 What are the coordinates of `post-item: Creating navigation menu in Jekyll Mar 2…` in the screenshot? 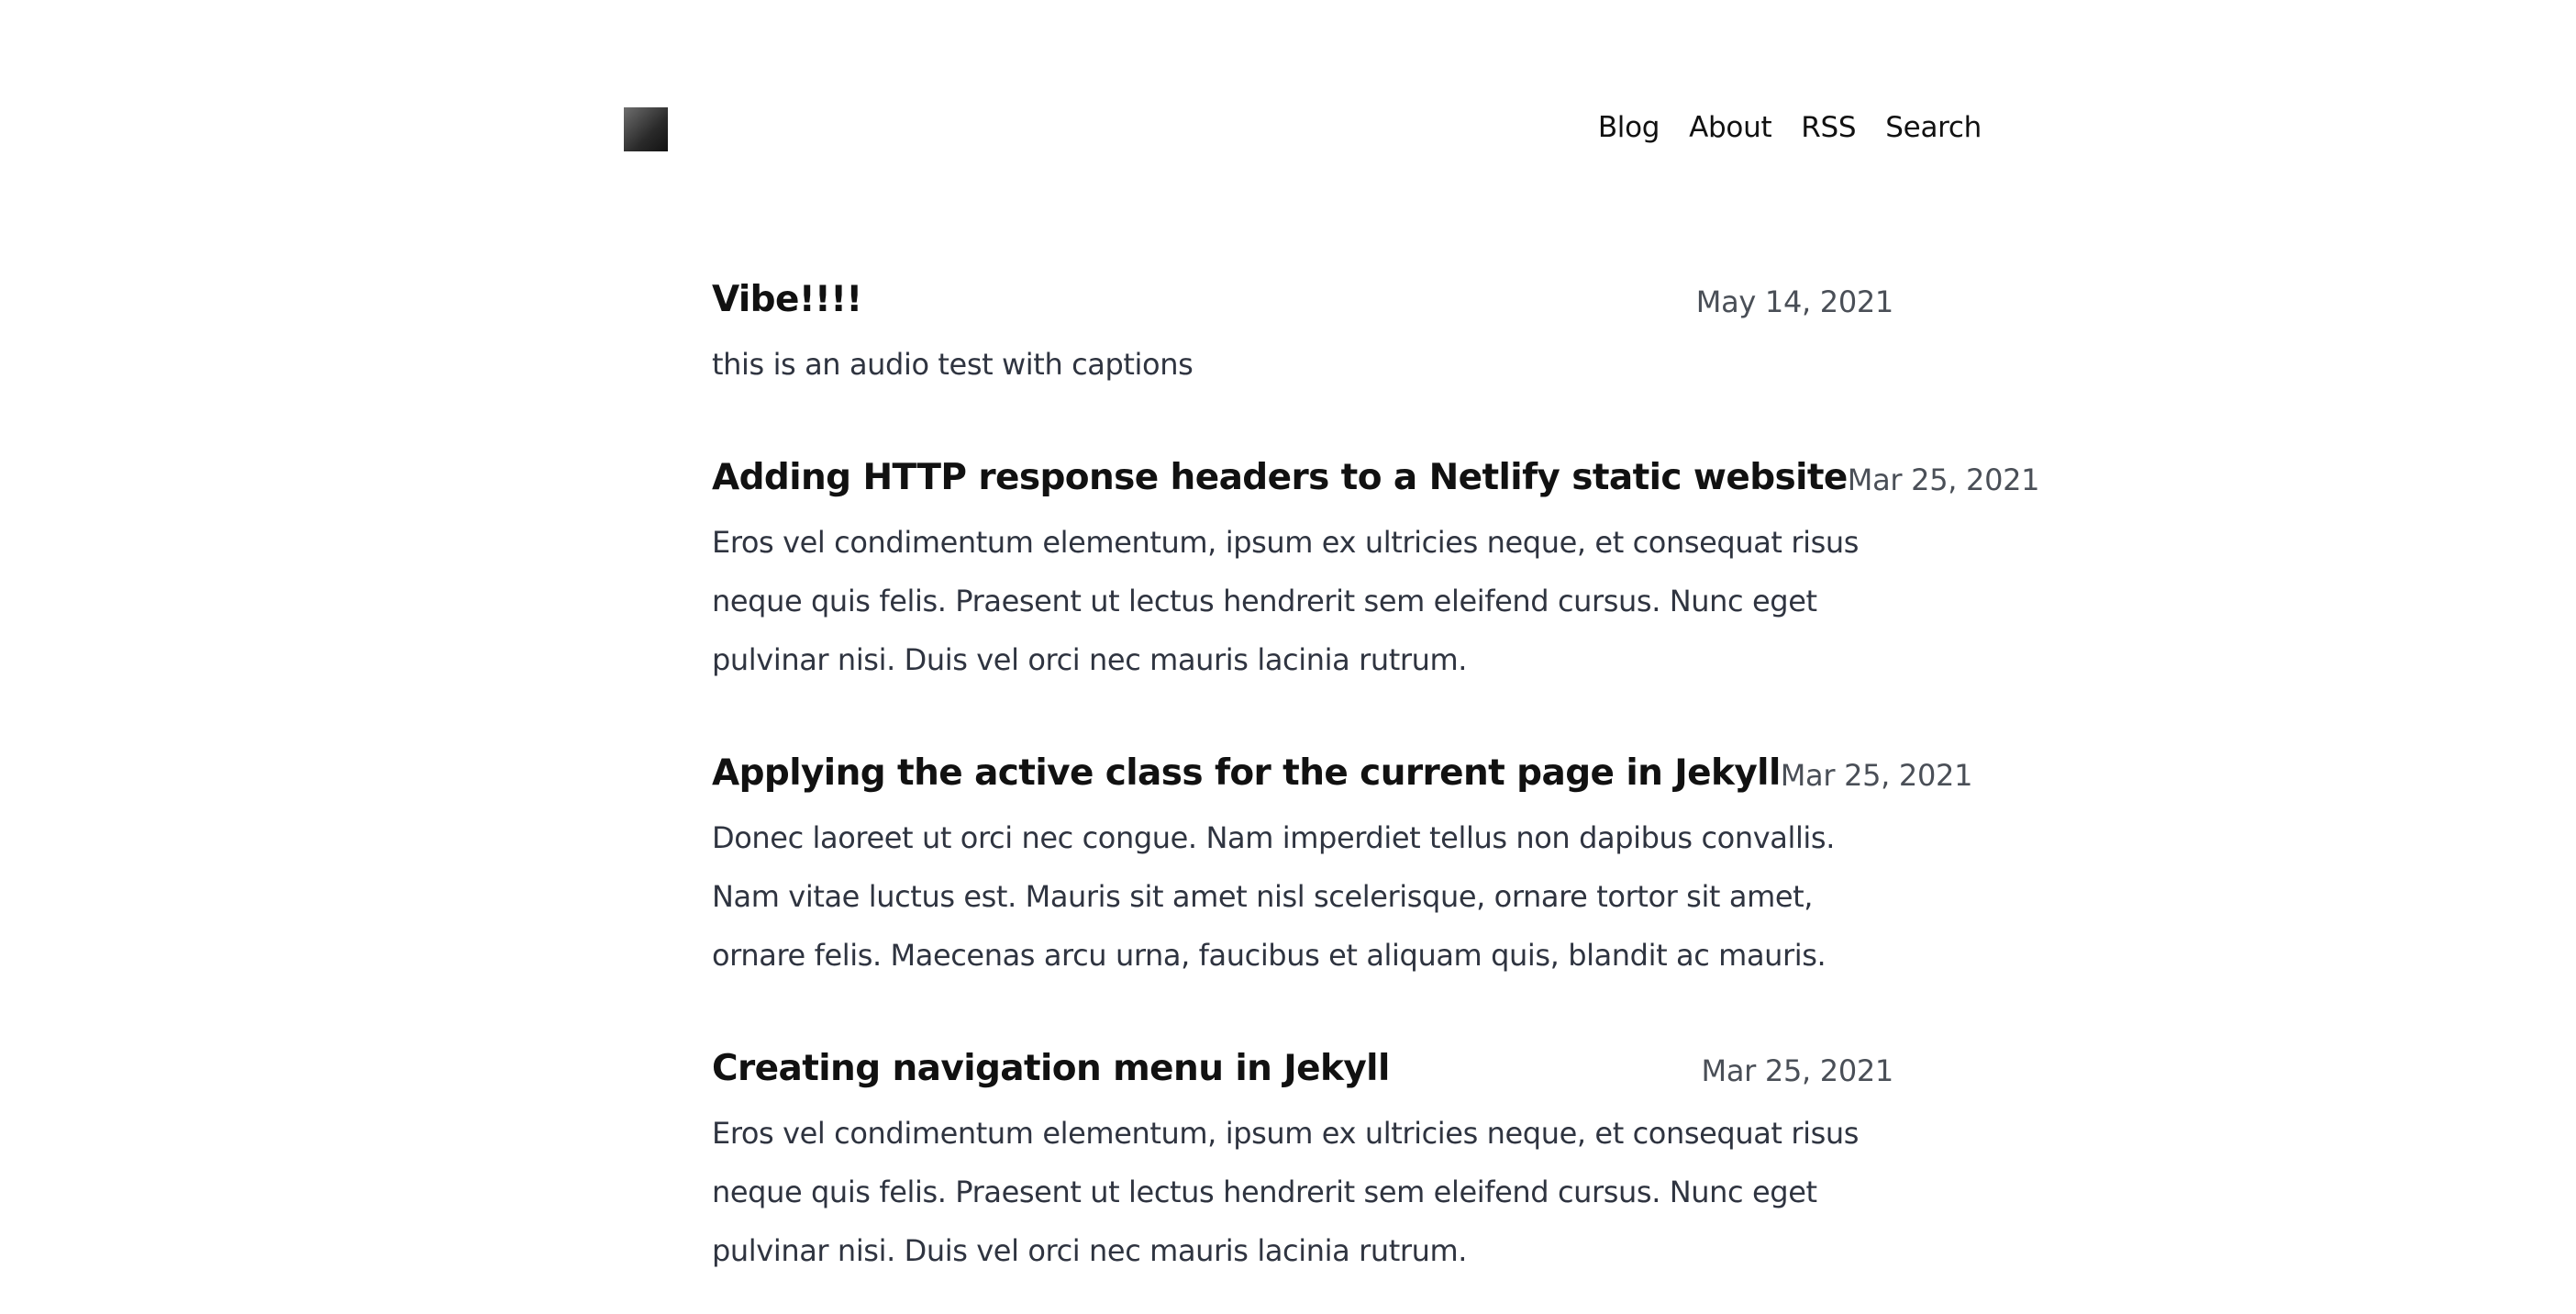 It's located at (1302, 1159).